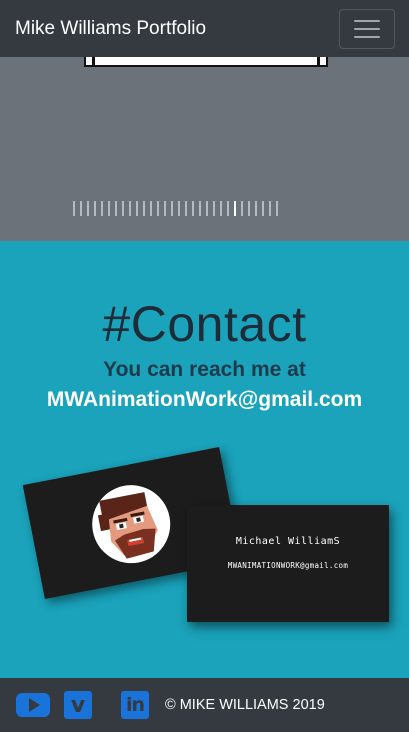  I want to click on hamburger-icon, so click(367, 20).